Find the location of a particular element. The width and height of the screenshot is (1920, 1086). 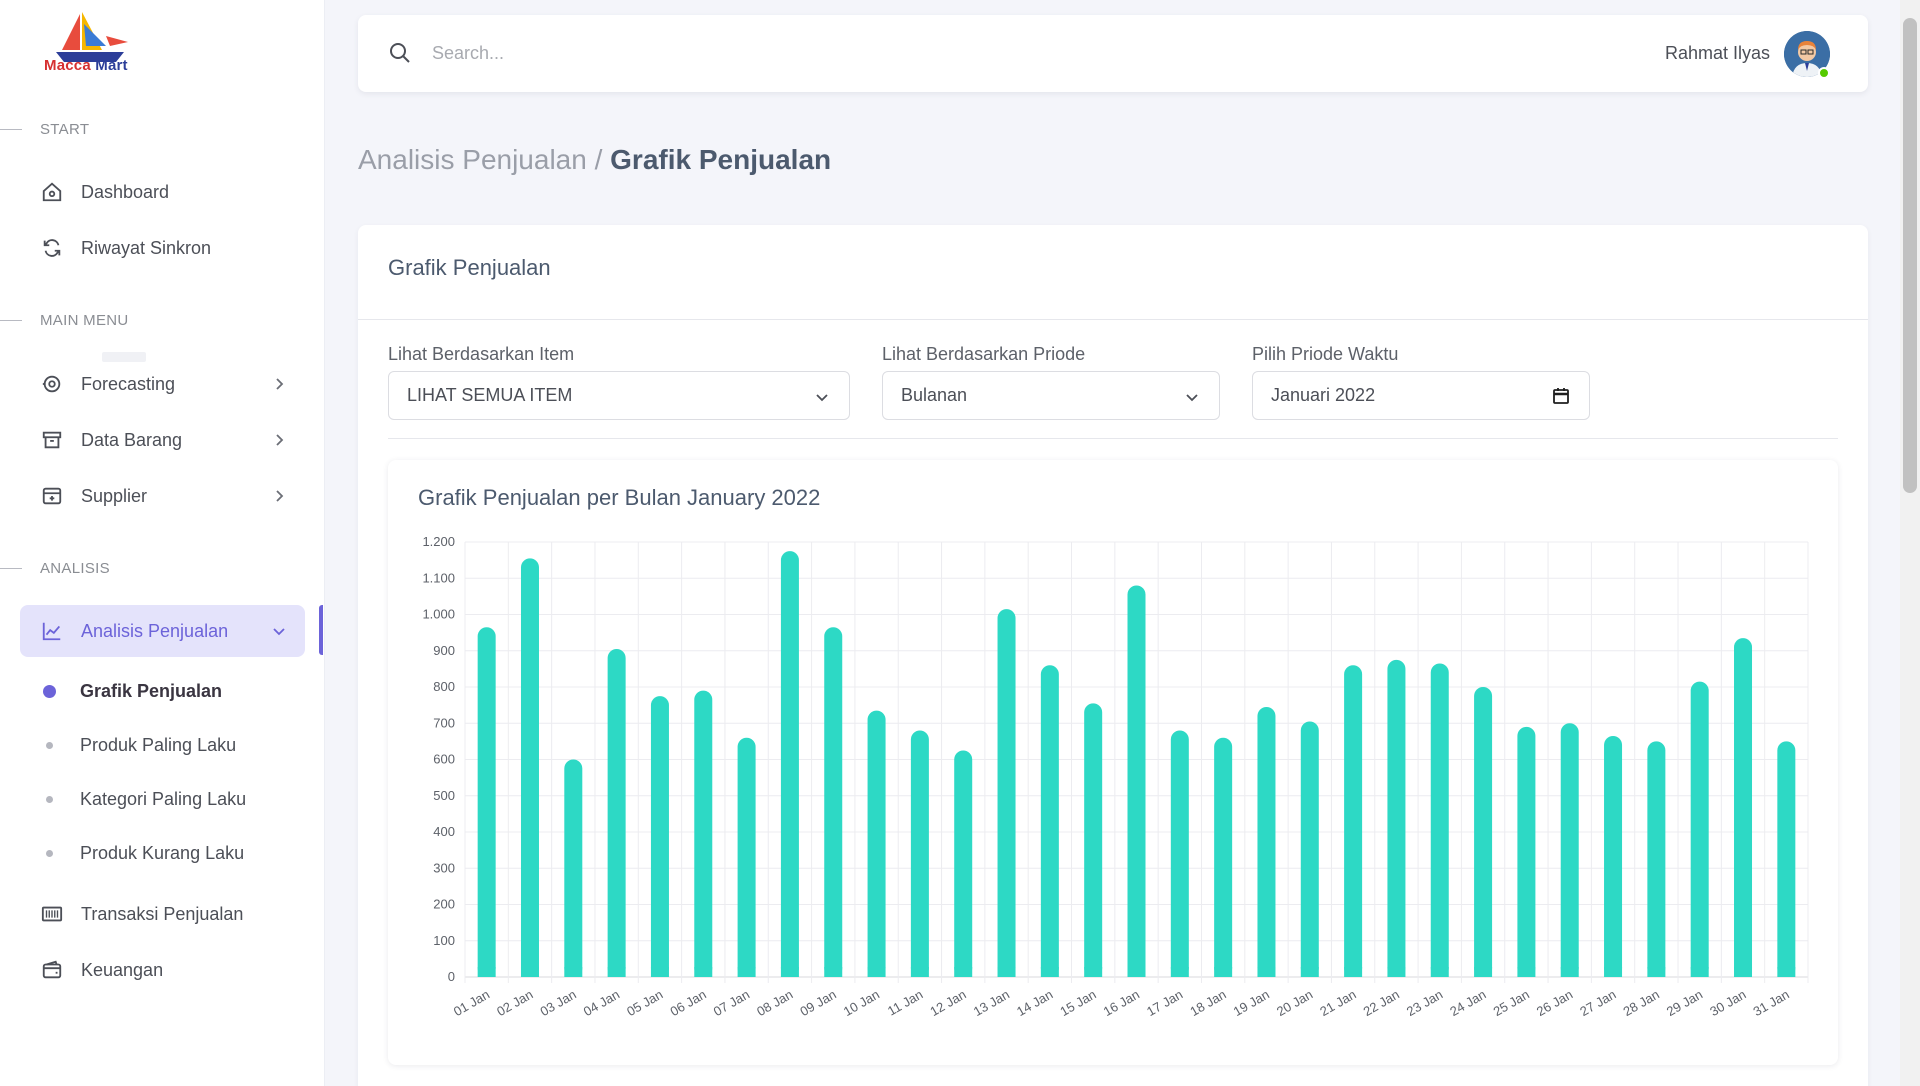

breadcrumb-current: Grafik Penjualan is located at coordinates (721, 159).